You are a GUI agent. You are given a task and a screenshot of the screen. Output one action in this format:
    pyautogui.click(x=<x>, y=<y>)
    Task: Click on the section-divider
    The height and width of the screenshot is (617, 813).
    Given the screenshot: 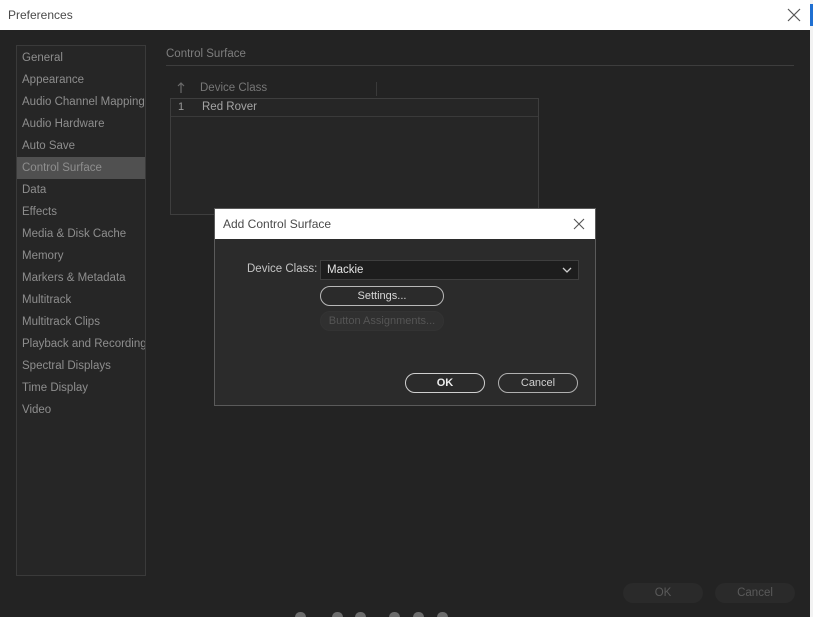 What is the action you would take?
    pyautogui.click(x=480, y=65)
    